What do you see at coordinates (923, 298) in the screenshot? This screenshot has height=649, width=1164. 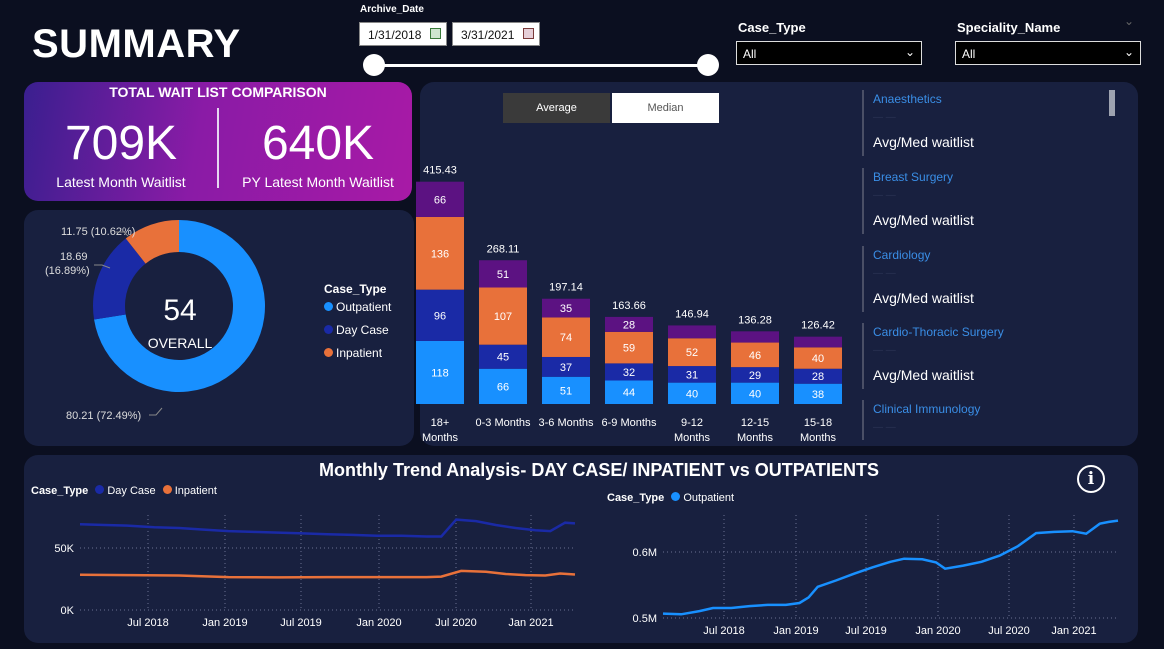 I see `speciality-sub-label: Avg/Med waitlist` at bounding box center [923, 298].